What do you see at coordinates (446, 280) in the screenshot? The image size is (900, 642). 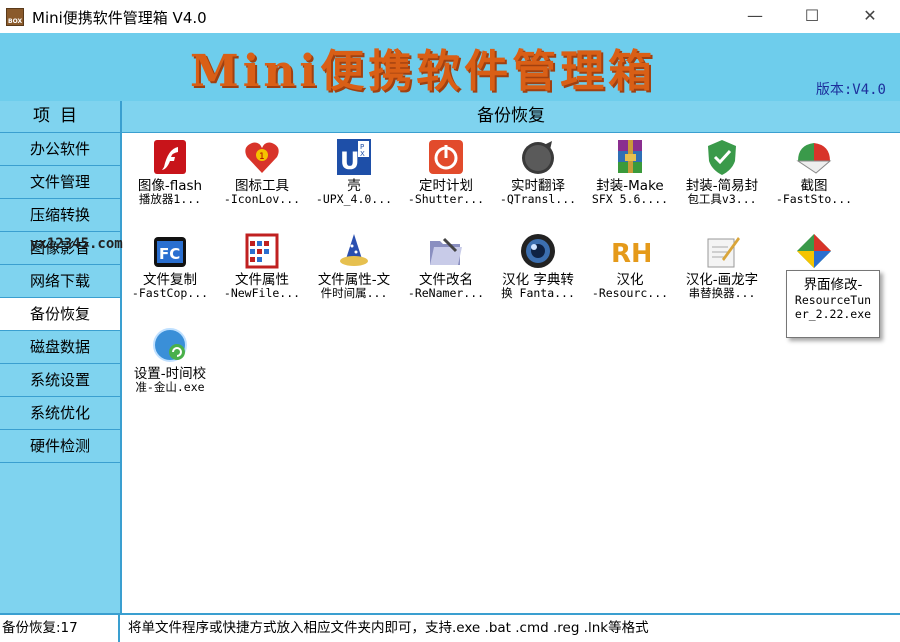 I see `app-tile-label: 文件改名` at bounding box center [446, 280].